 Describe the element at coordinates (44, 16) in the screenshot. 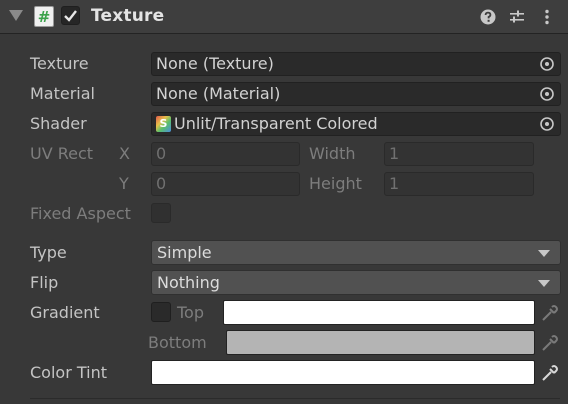

I see `script-icon: #` at that location.